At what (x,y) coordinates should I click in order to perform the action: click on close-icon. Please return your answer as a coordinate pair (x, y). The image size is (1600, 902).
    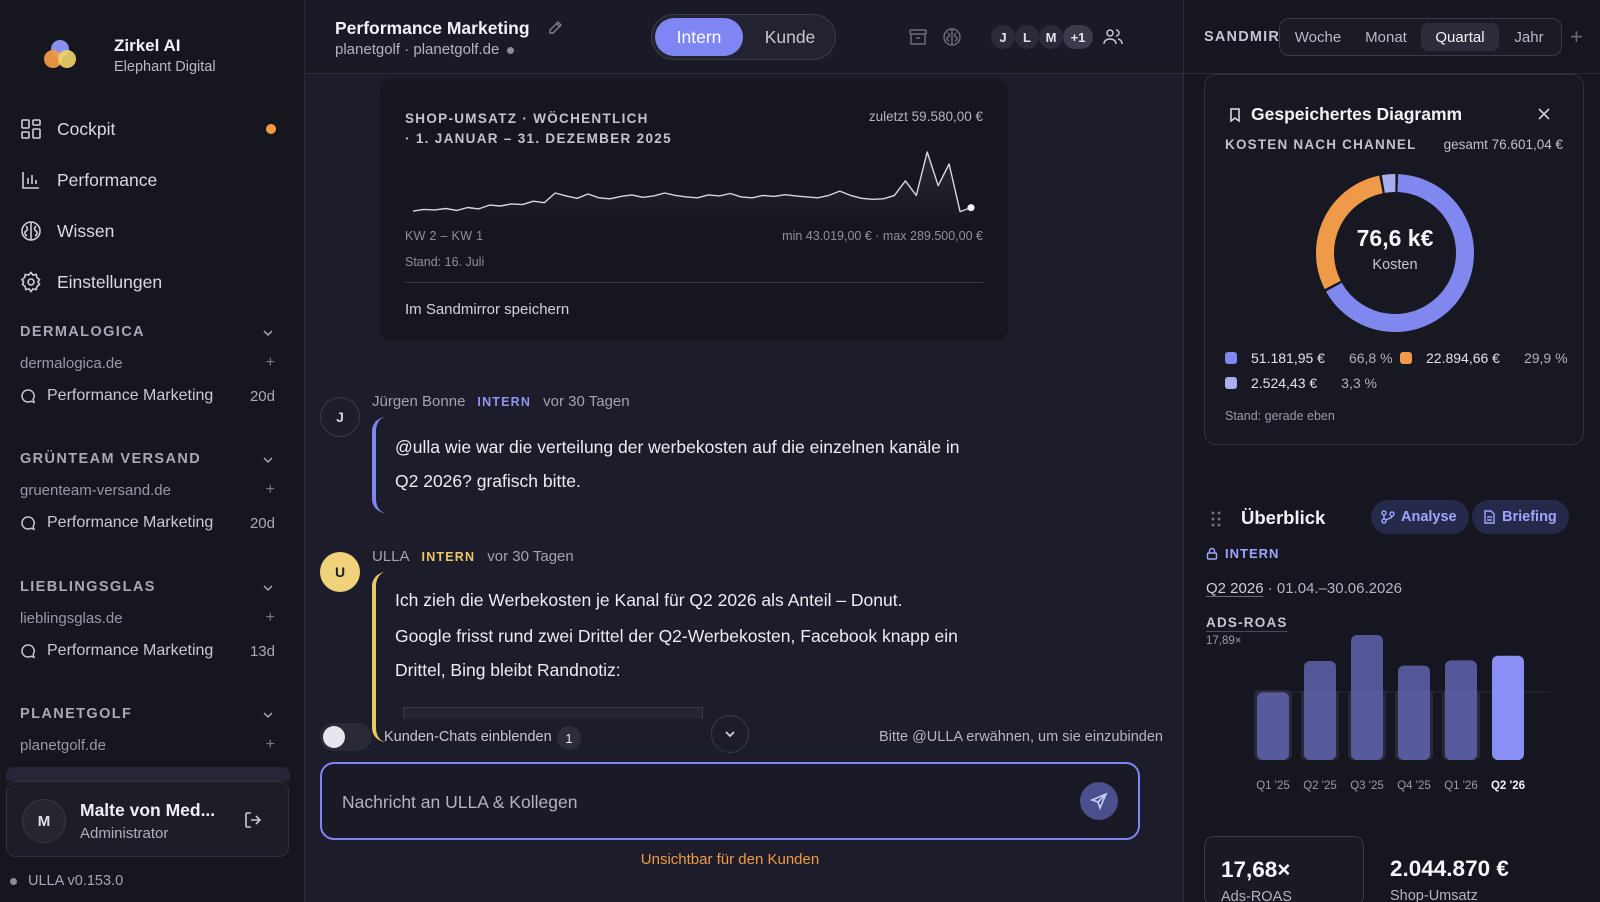
    Looking at the image, I should click on (1544, 114).